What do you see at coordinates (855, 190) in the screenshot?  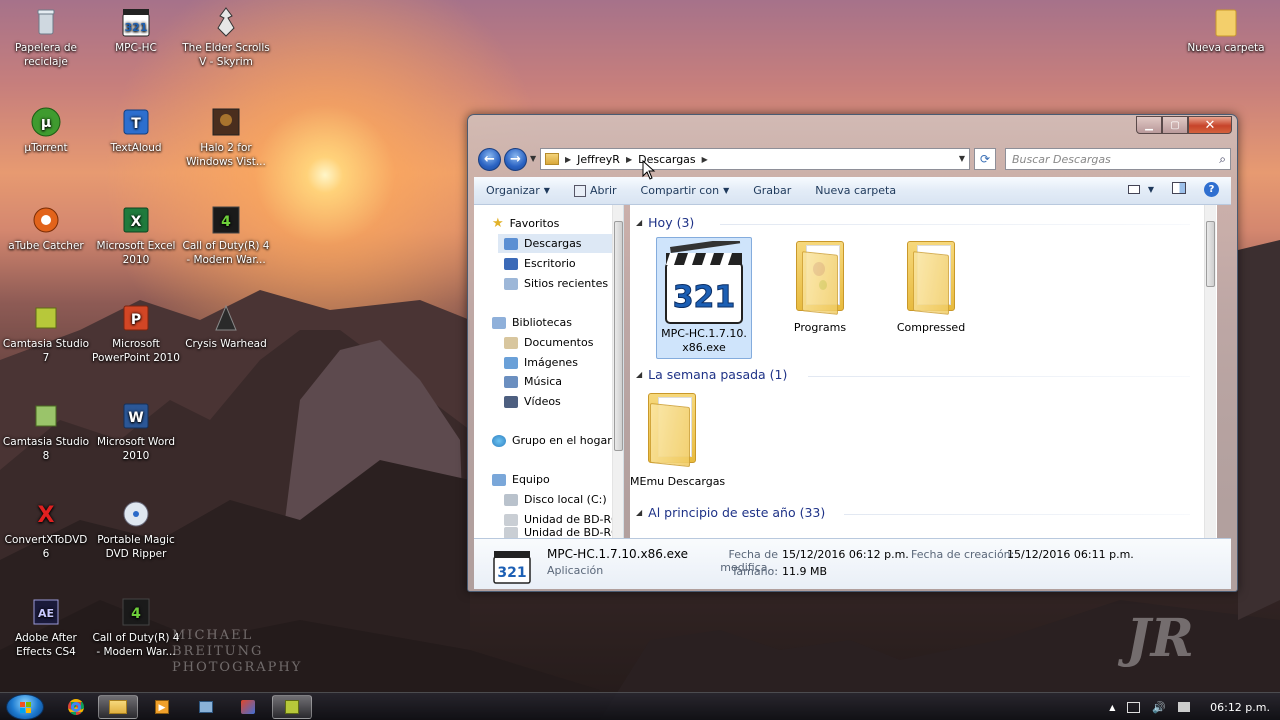 I see `new-folder-button: Nueva carpeta` at bounding box center [855, 190].